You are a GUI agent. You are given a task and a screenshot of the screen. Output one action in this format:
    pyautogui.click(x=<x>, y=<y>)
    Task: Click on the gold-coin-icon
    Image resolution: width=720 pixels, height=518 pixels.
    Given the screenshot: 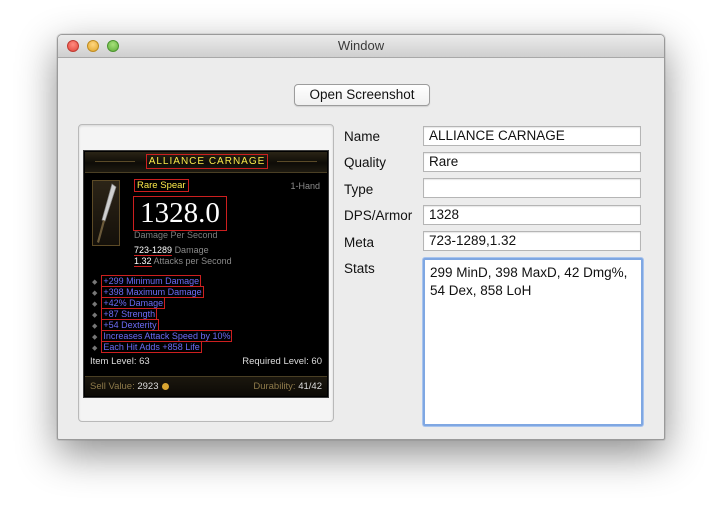 What is the action you would take?
    pyautogui.click(x=165, y=386)
    